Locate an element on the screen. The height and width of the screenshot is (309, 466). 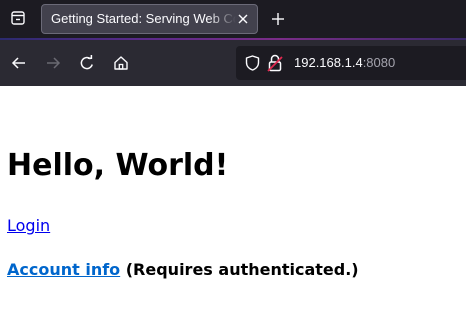
reload-icon is located at coordinates (86, 62).